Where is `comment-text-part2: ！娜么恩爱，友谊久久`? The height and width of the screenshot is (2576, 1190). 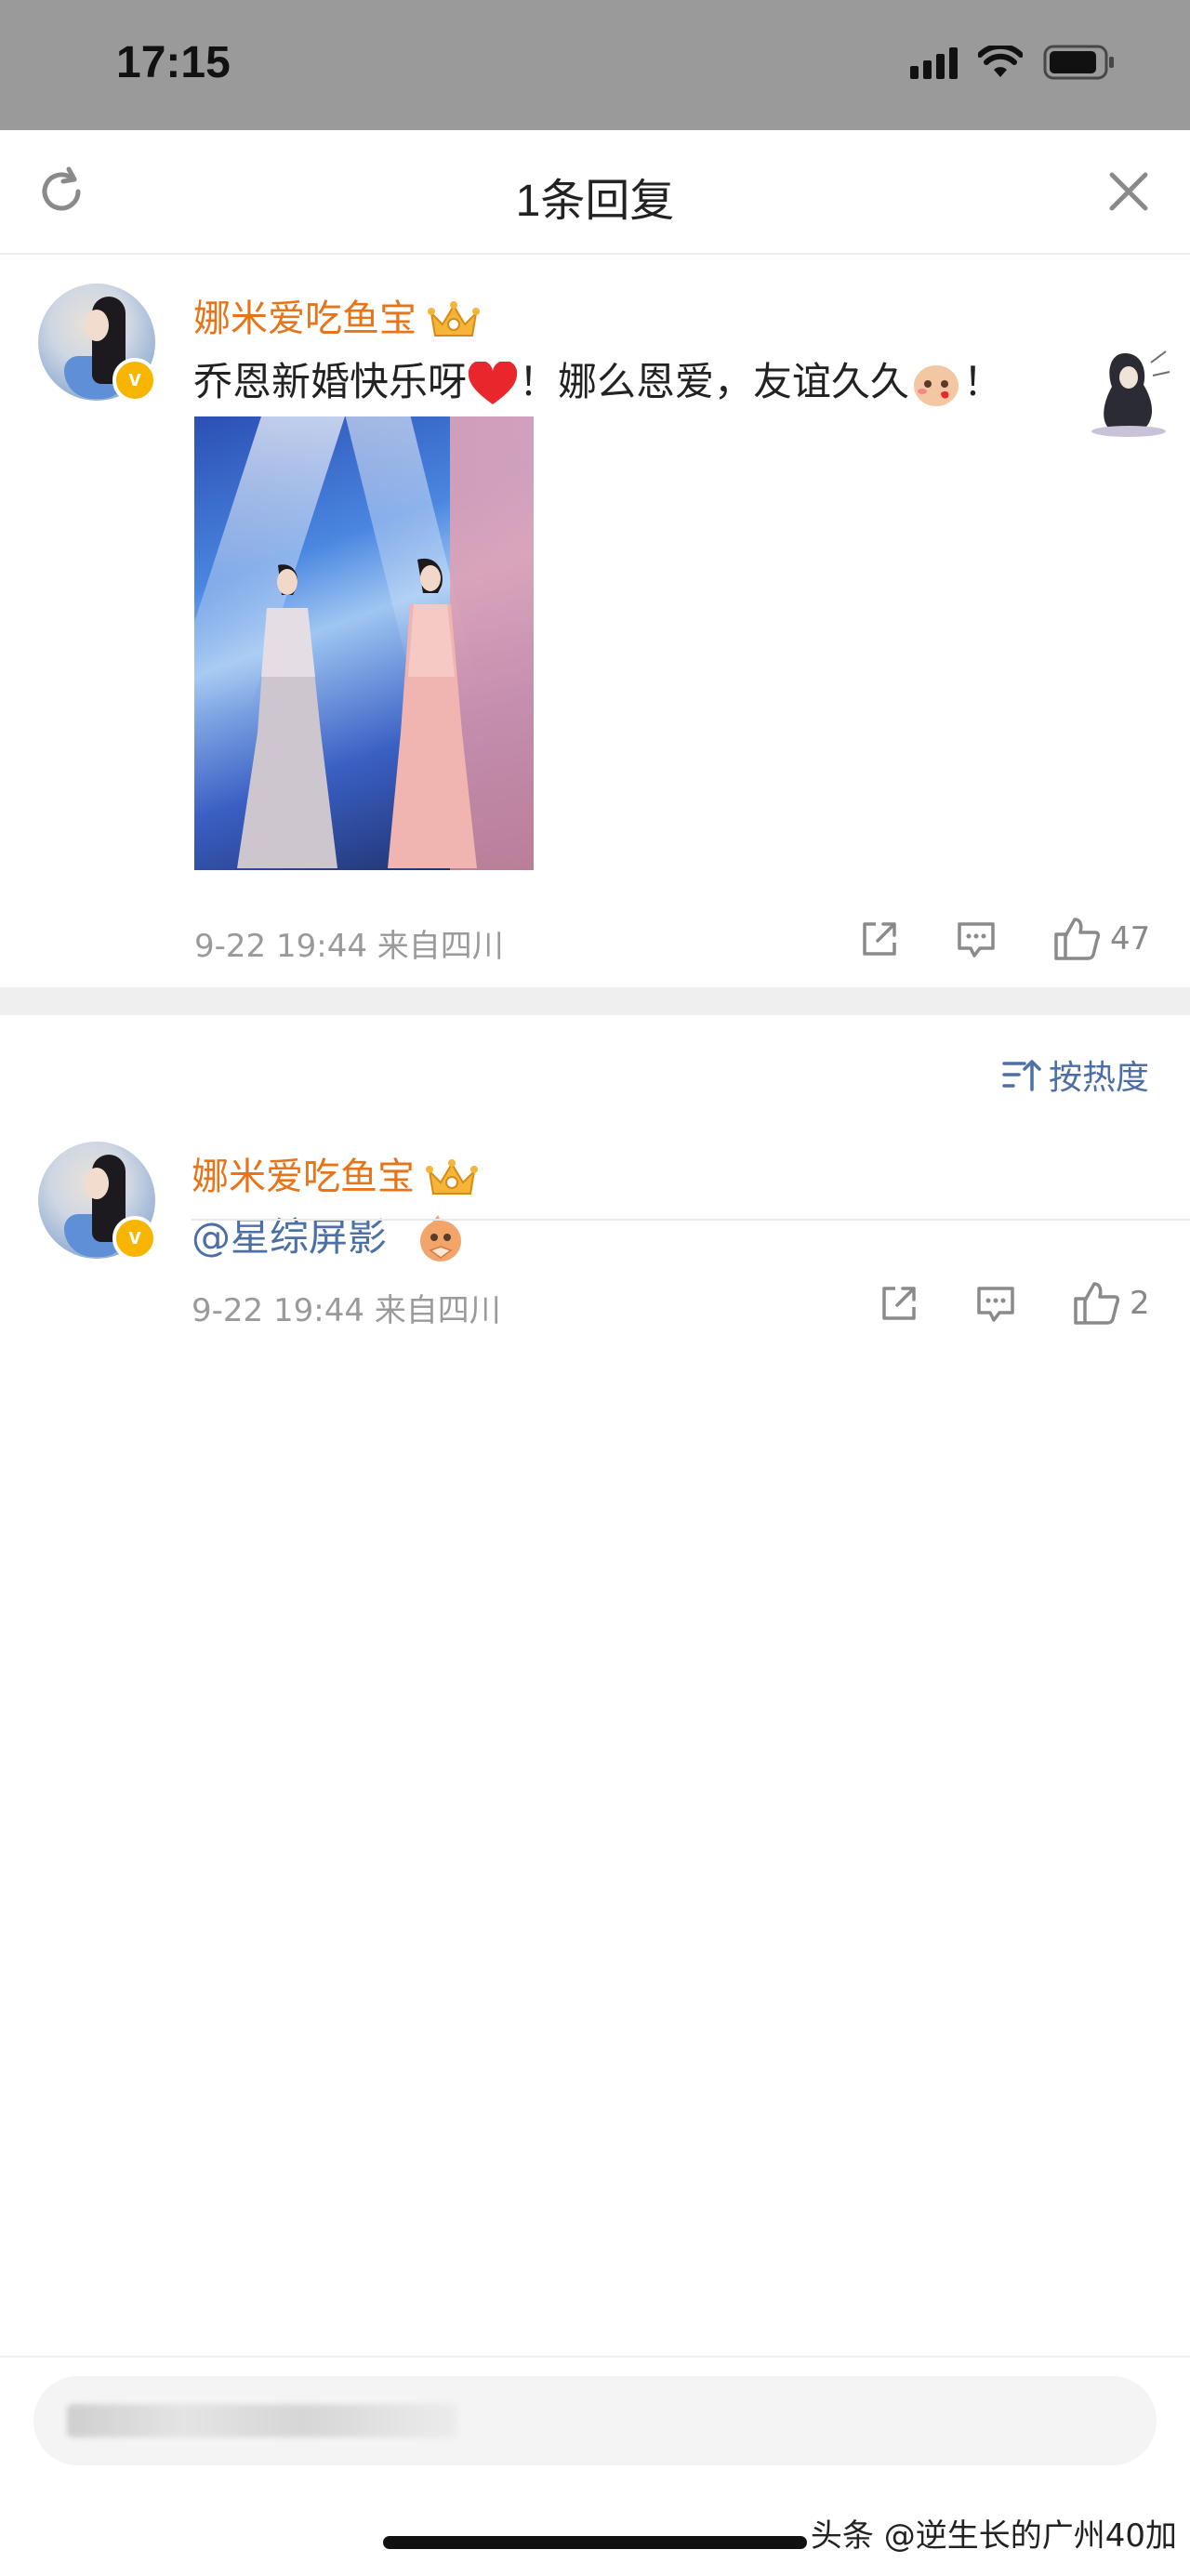
comment-text-part2: ！娜么恩爱，友谊久久 is located at coordinates (714, 381).